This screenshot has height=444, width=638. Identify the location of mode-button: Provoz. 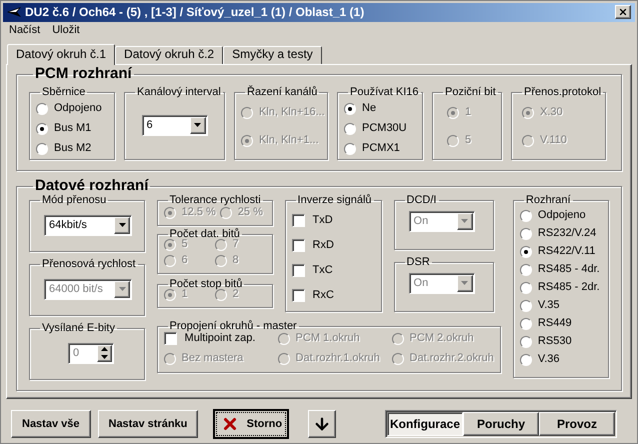
(577, 424).